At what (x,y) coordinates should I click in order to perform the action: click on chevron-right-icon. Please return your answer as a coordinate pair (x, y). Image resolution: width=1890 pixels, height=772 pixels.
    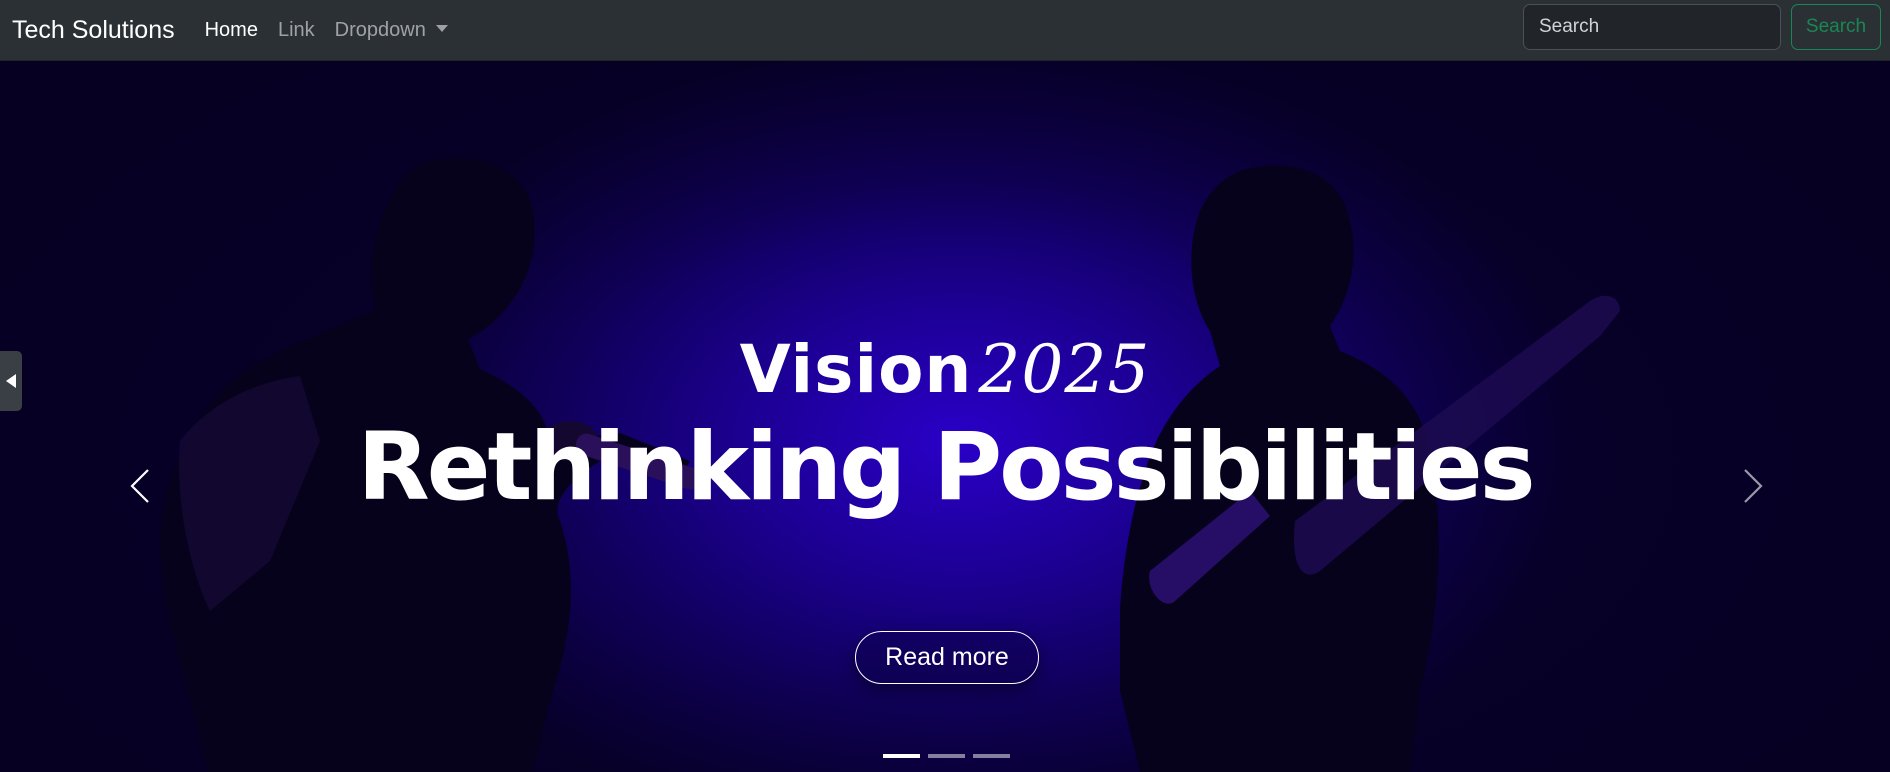
    Looking at the image, I should click on (1753, 486).